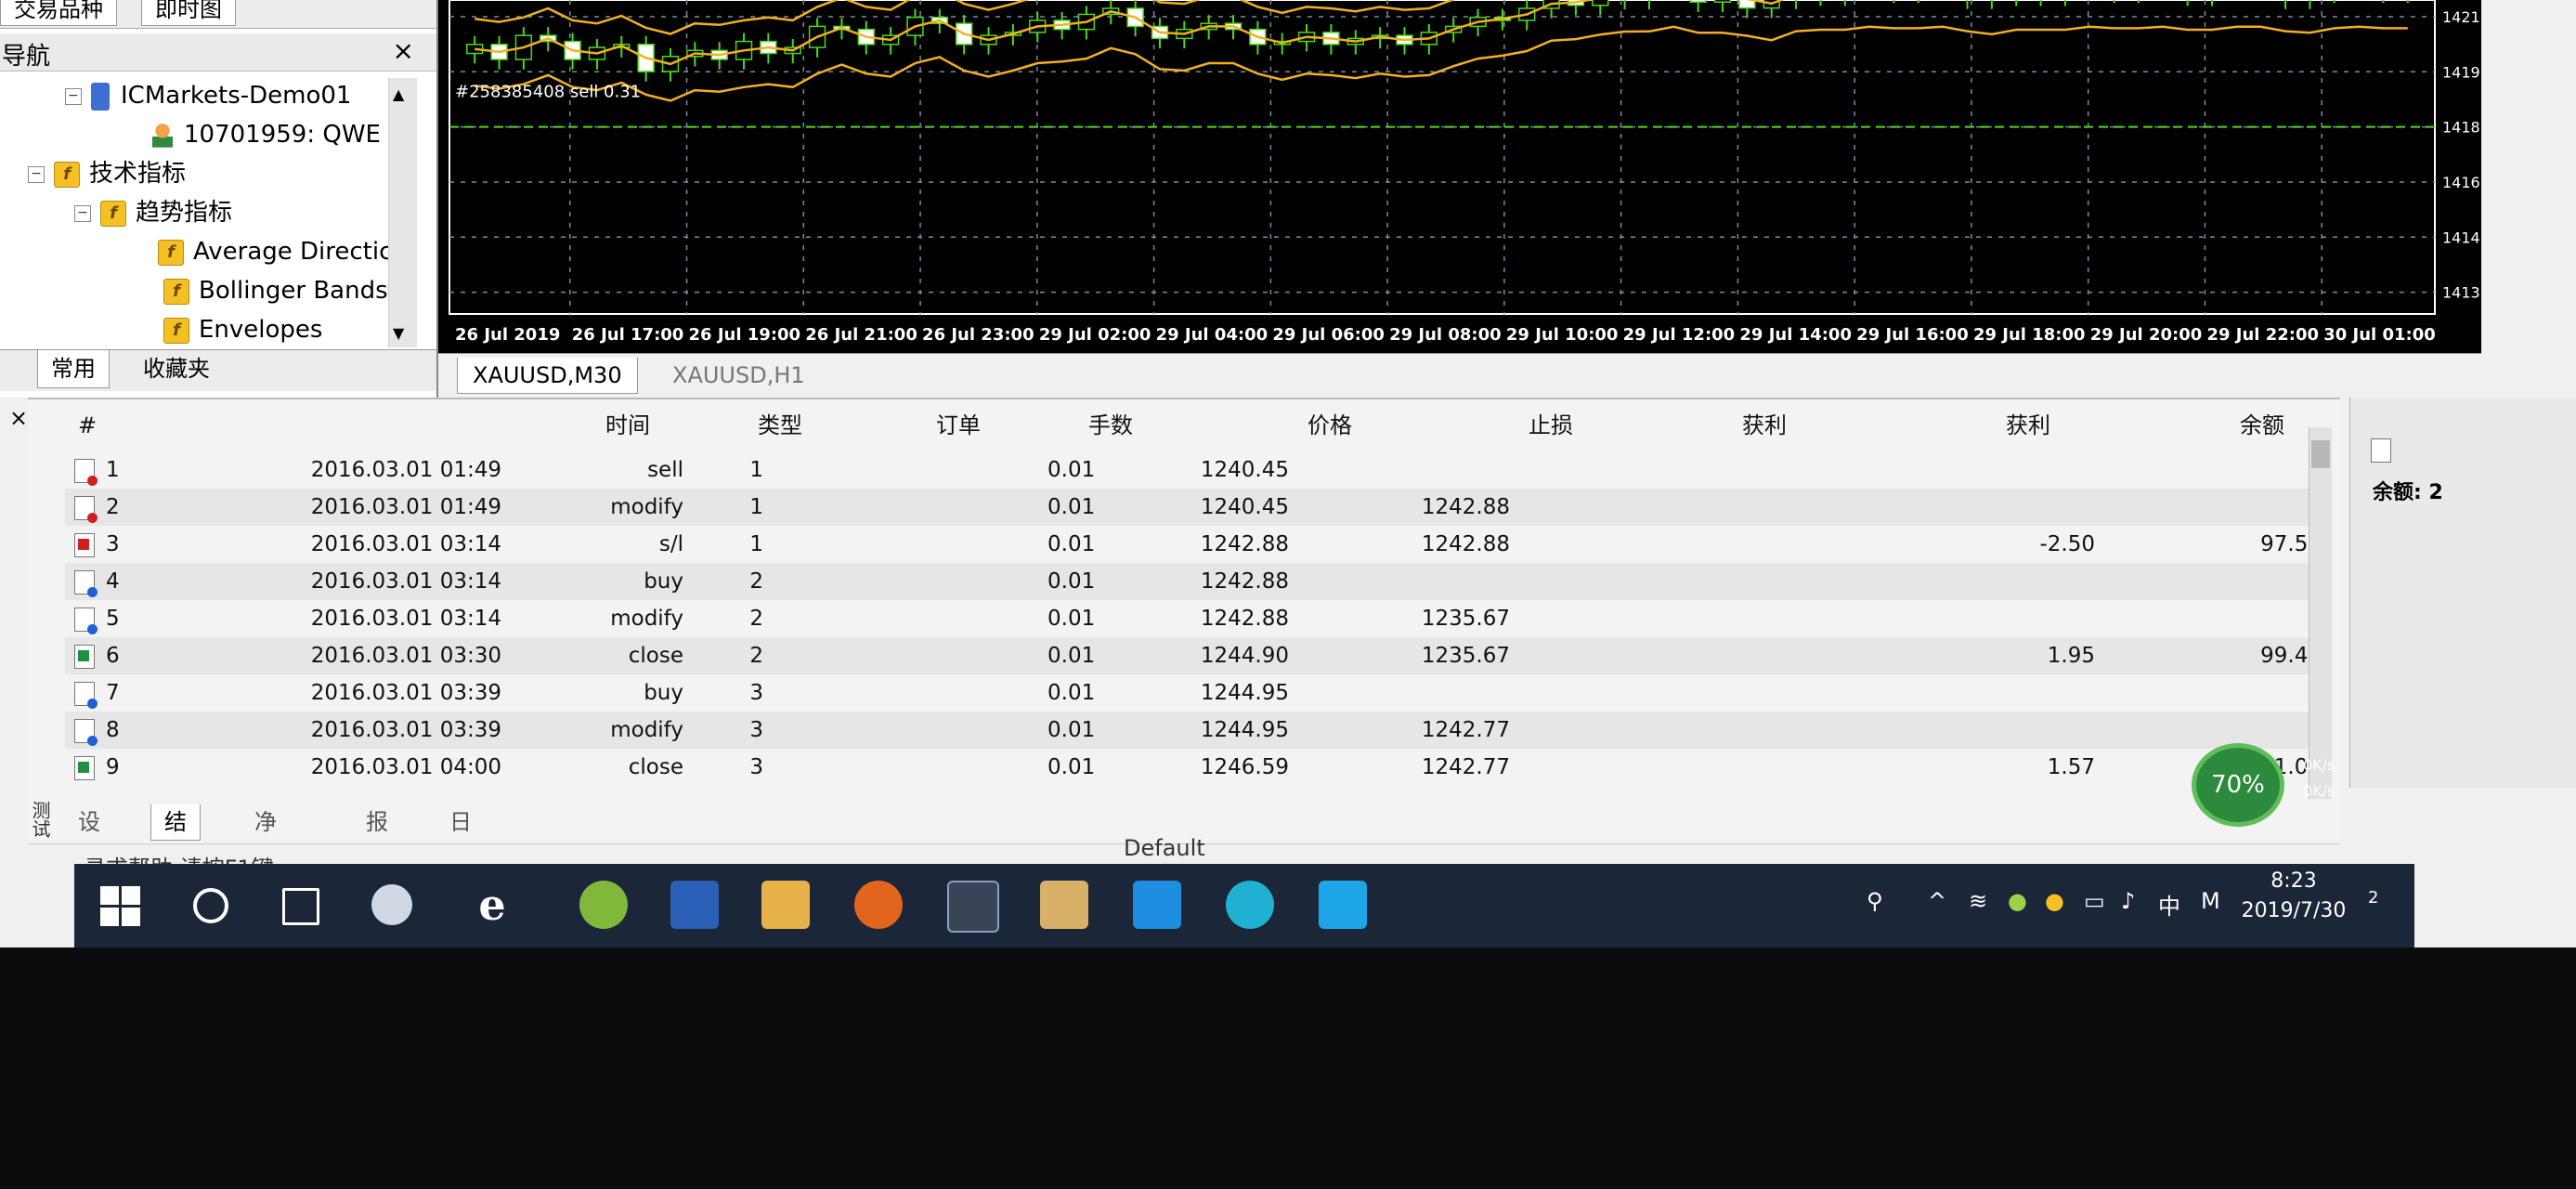 The width and height of the screenshot is (2576, 1189). I want to click on tab-settings: 设置, so click(89, 837).